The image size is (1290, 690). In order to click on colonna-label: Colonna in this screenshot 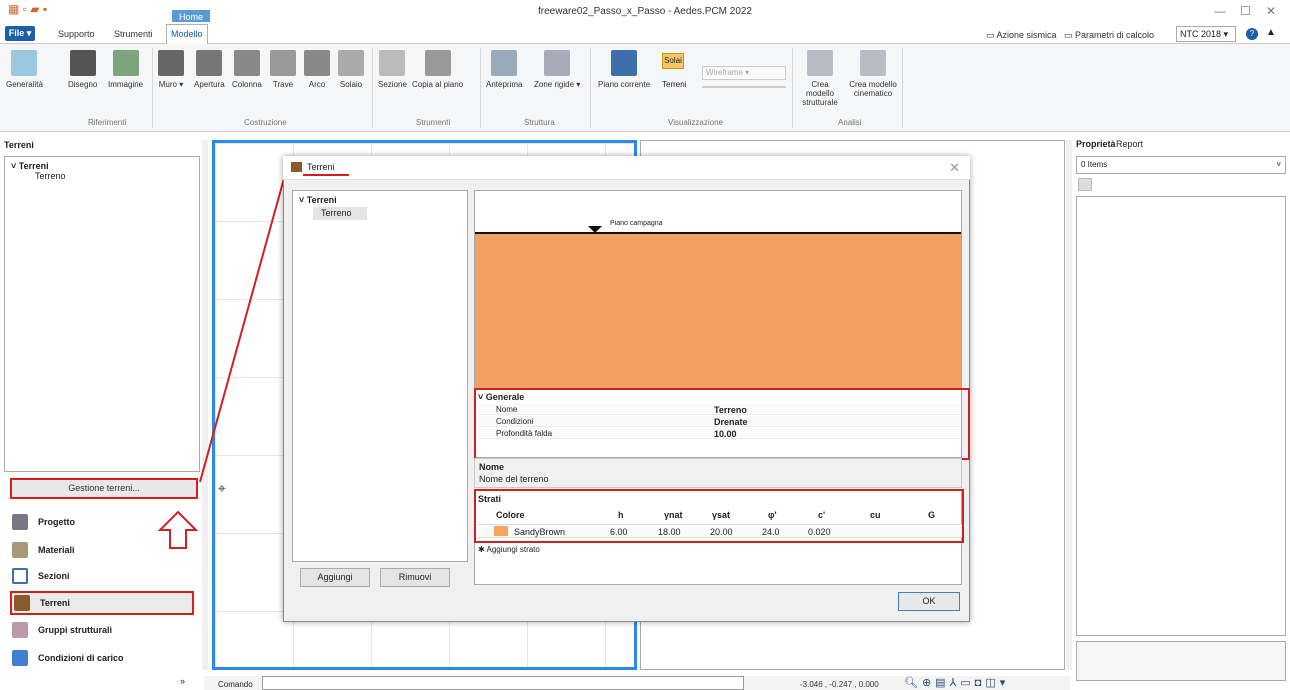, I will do `click(247, 84)`.